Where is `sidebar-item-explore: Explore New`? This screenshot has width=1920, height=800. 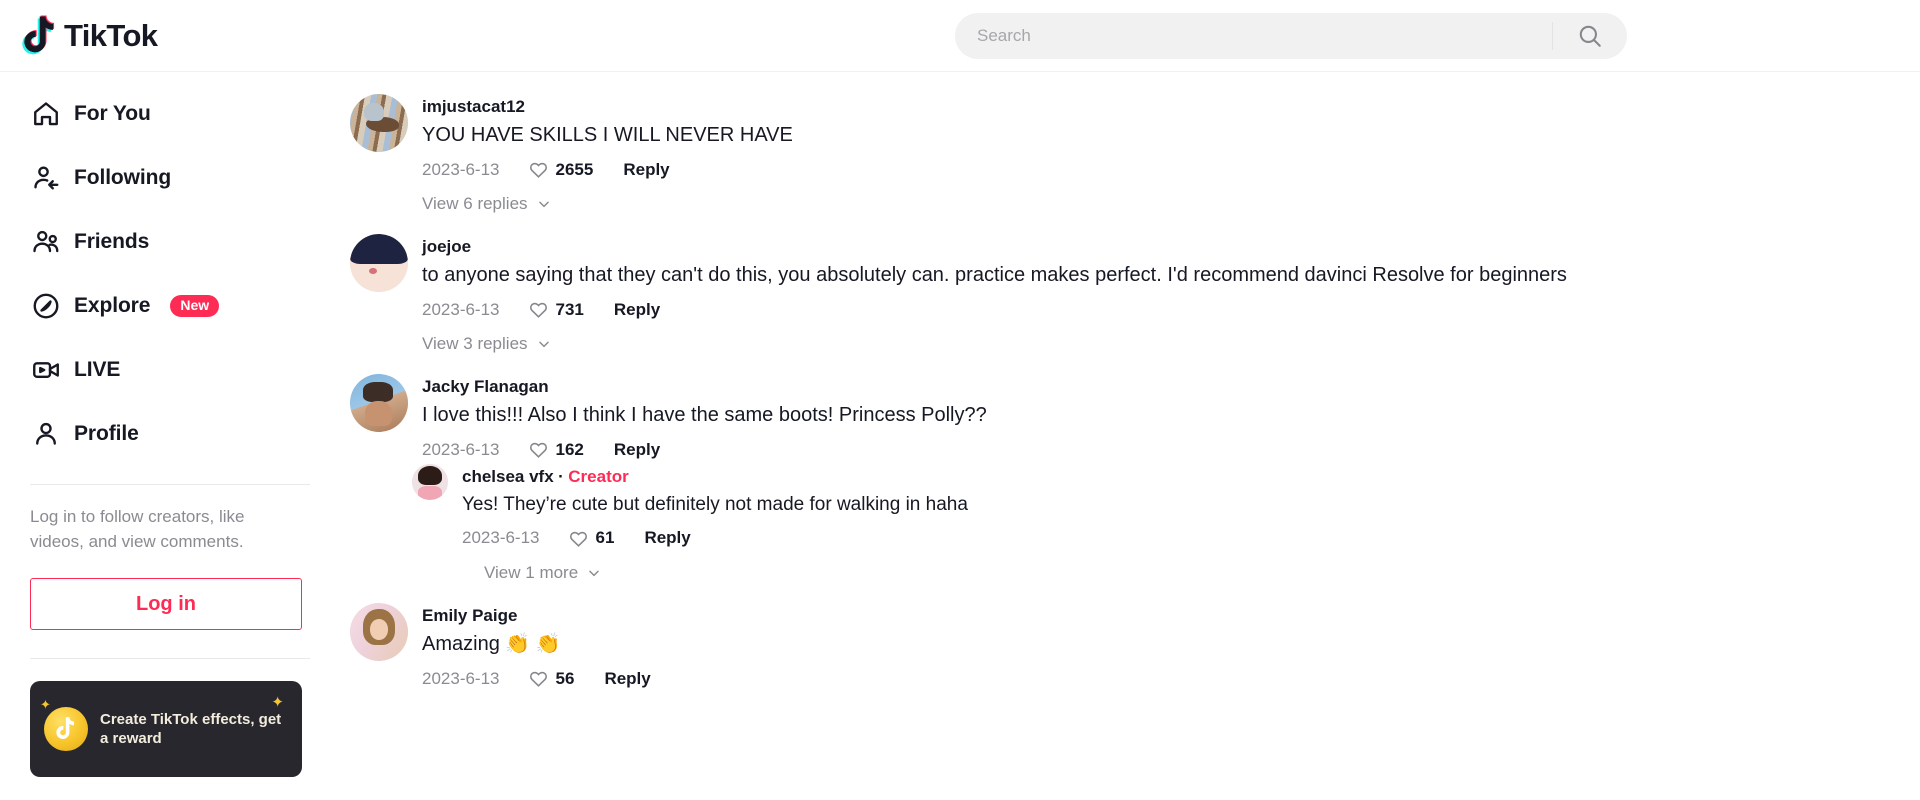 sidebar-item-explore: Explore New is located at coordinates (170, 306).